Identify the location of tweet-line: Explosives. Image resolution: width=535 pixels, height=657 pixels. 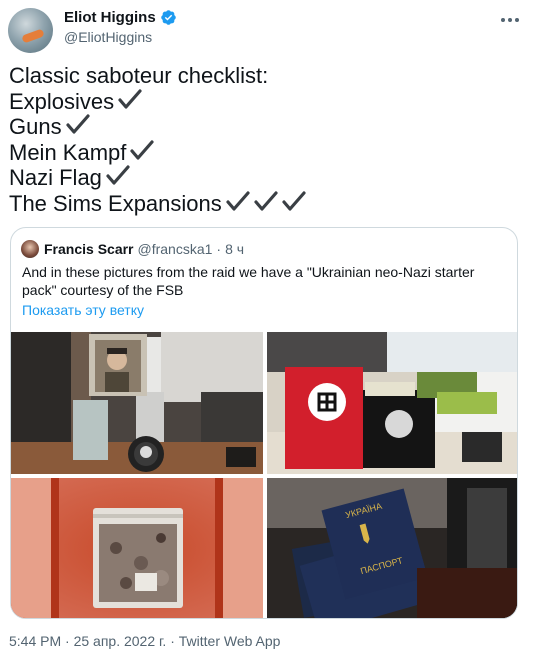
(264, 102).